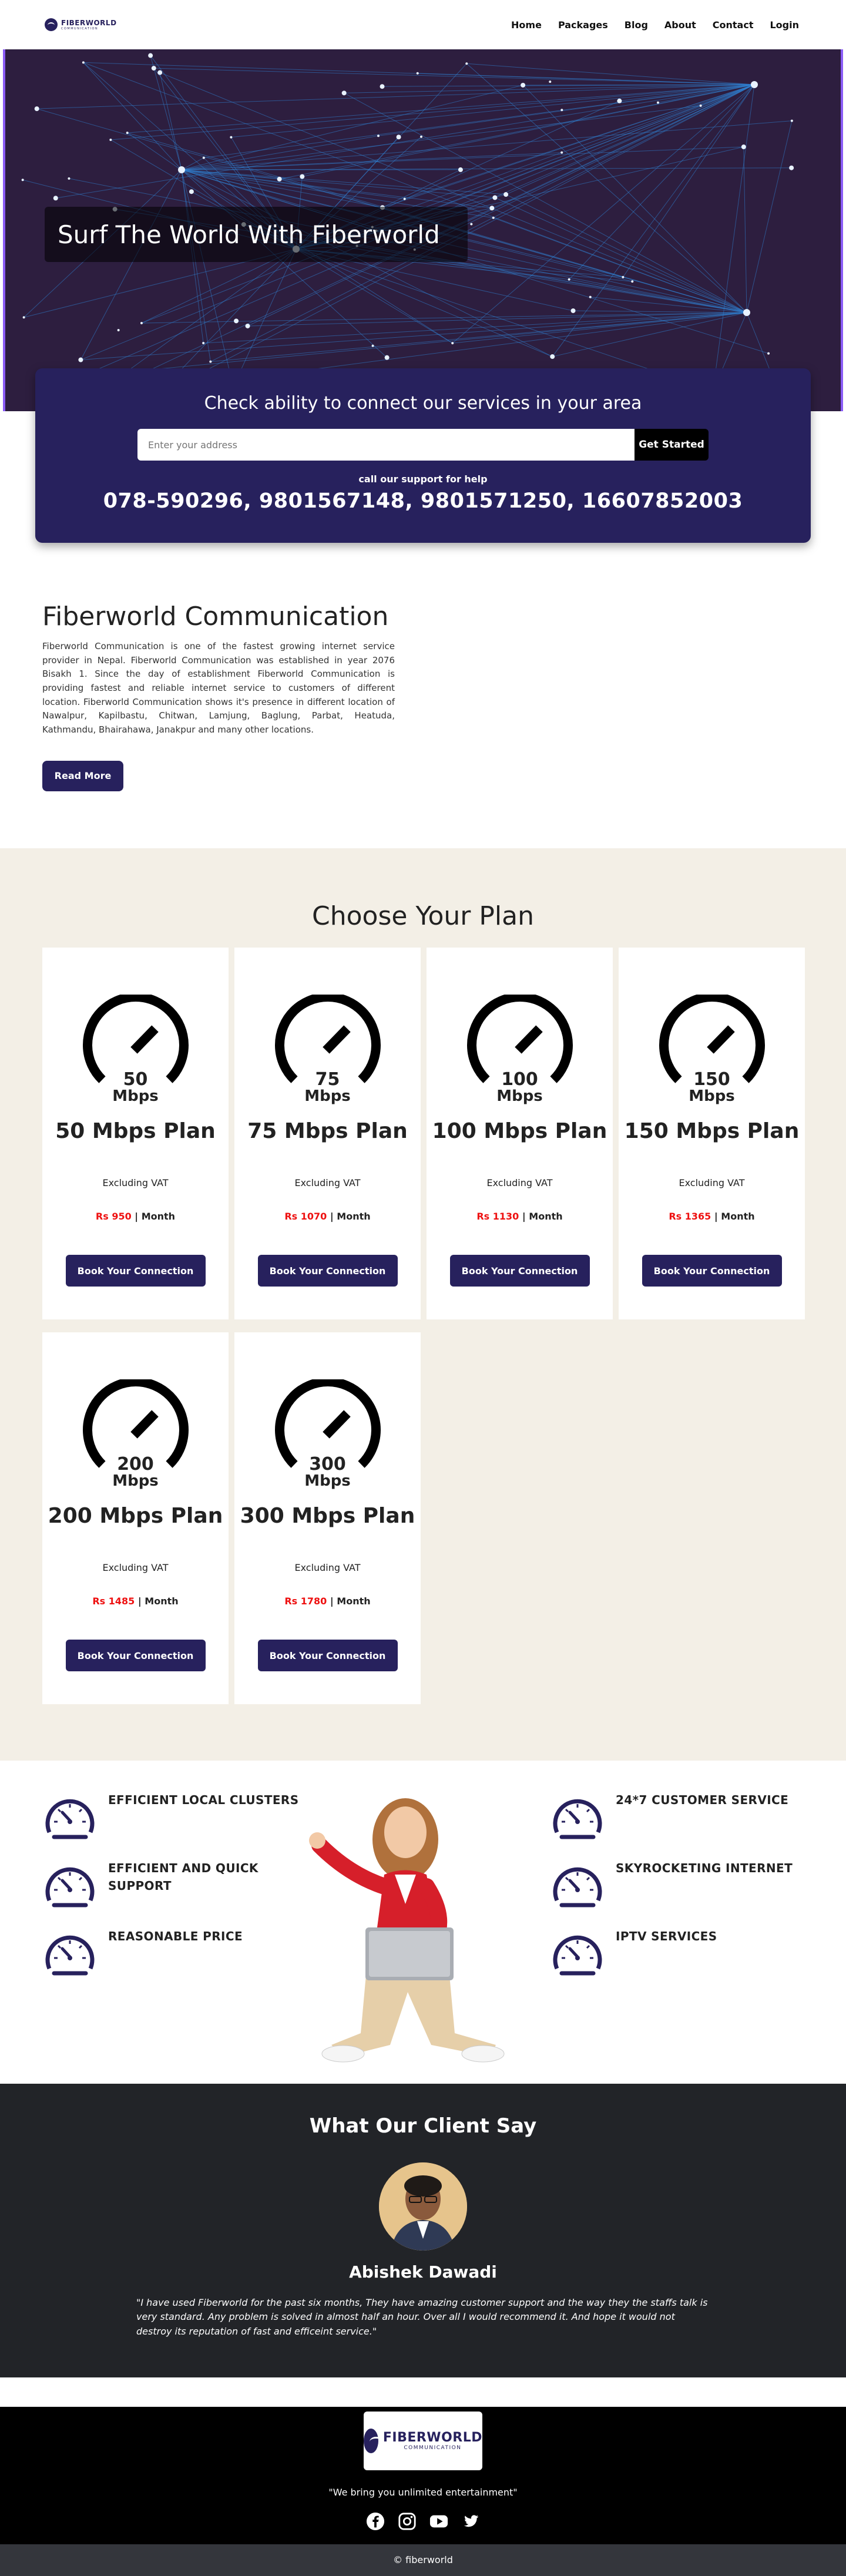  Describe the element at coordinates (520, 1042) in the screenshot. I see `speedometer-icon: 100` at that location.